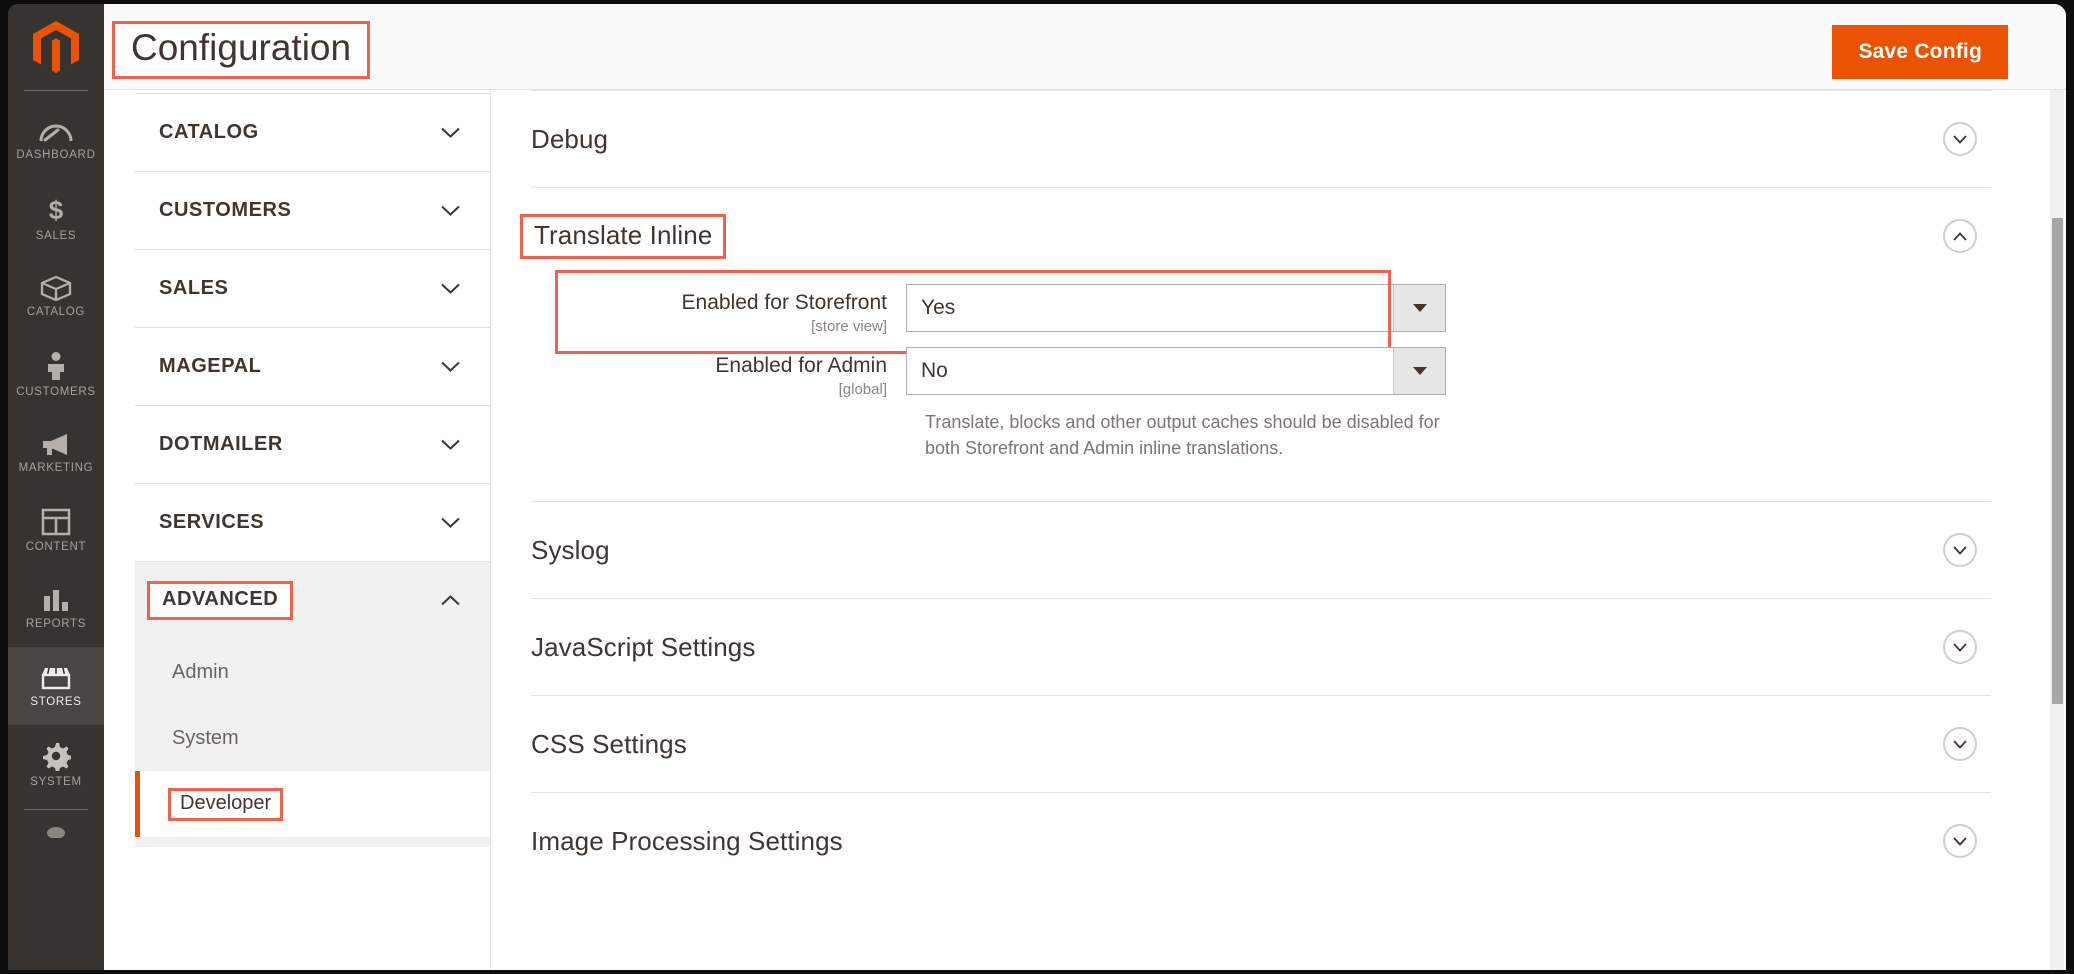  Describe the element at coordinates (56, 824) in the screenshot. I see `sidebar-item-partial` at that location.